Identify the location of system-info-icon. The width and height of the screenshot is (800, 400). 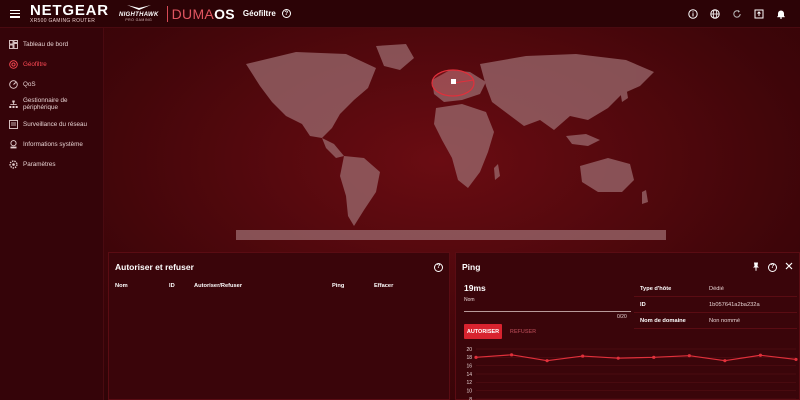
(13, 144).